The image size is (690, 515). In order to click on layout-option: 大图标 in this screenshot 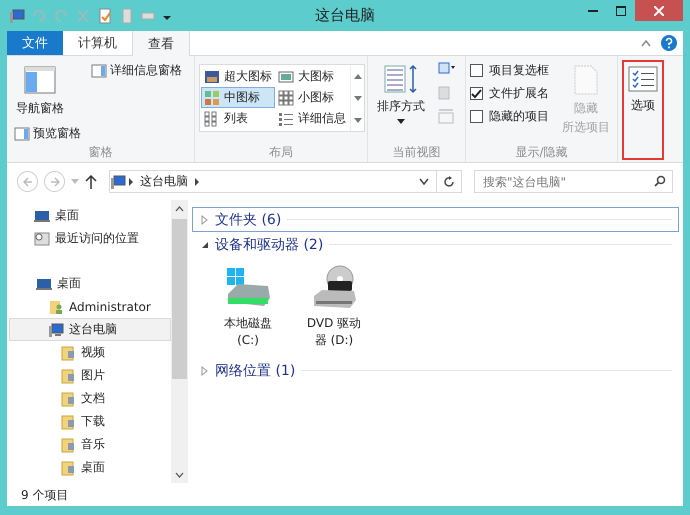, I will do `click(312, 76)`.